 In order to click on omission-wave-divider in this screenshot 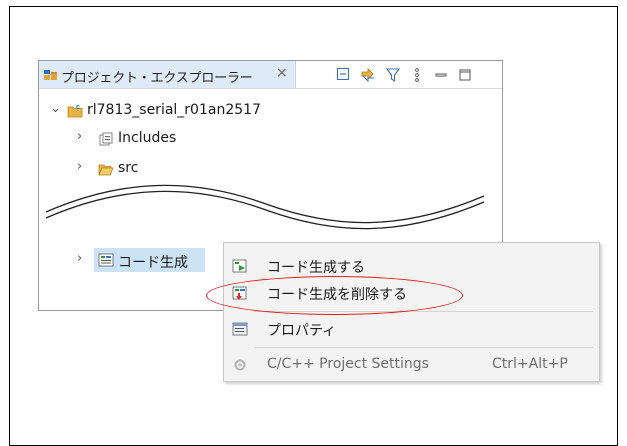, I will do `click(265, 207)`.